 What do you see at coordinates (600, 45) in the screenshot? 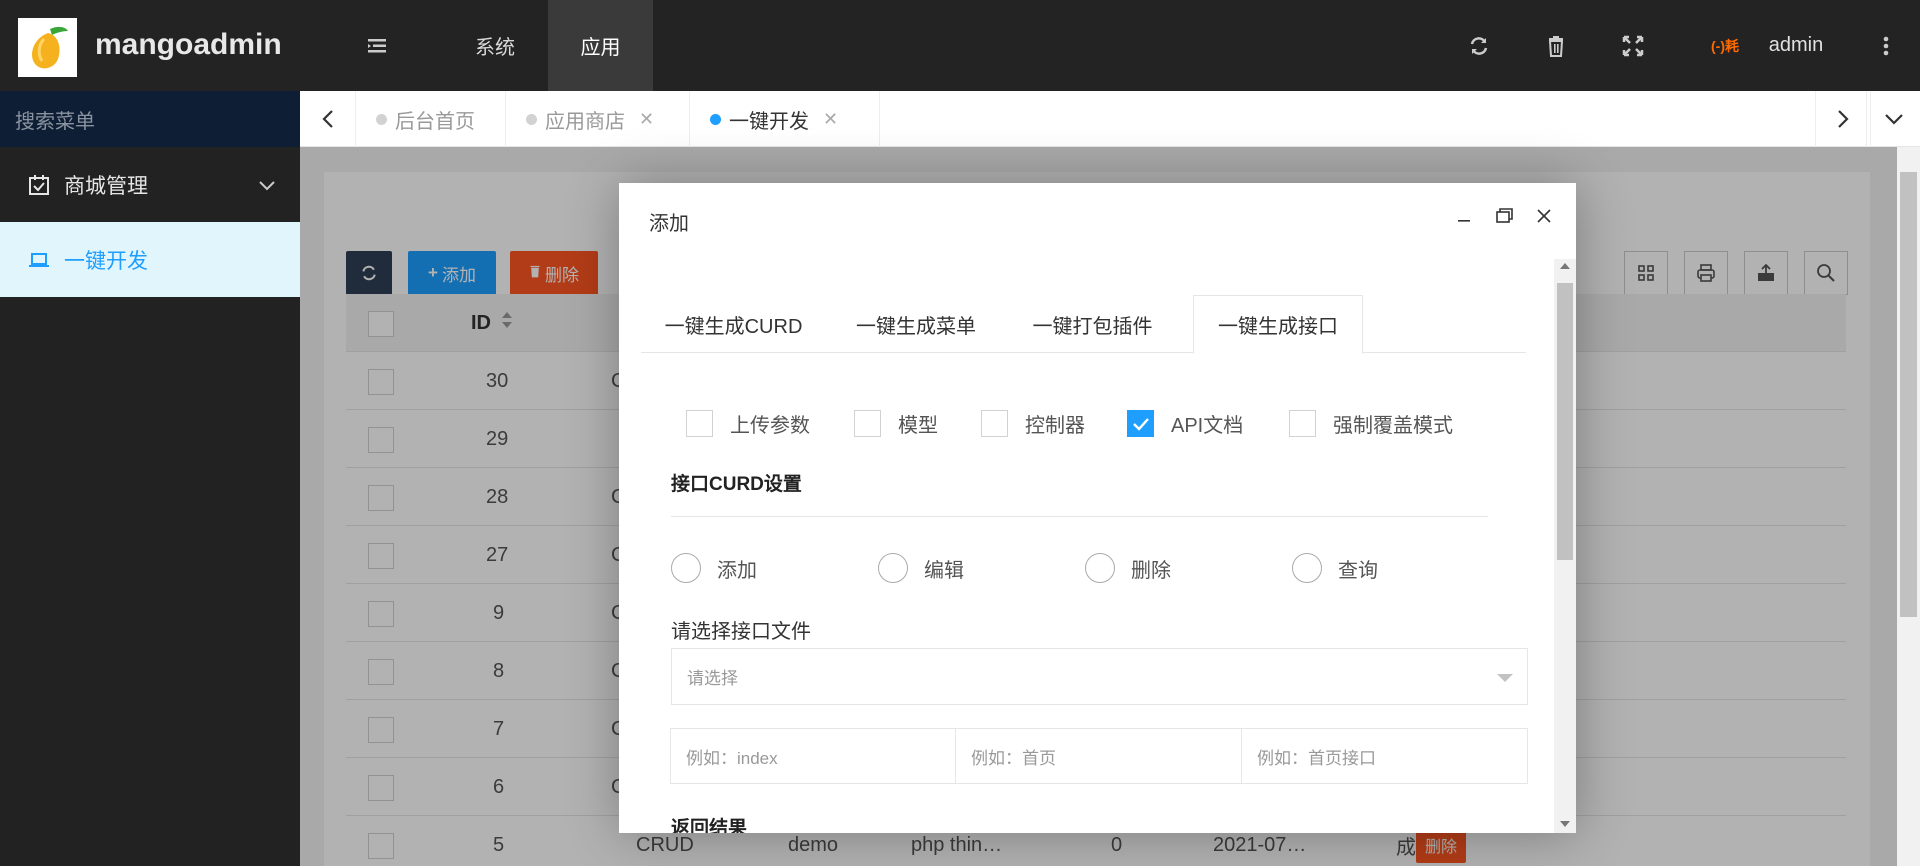
I see `nav-apps: 应用` at bounding box center [600, 45].